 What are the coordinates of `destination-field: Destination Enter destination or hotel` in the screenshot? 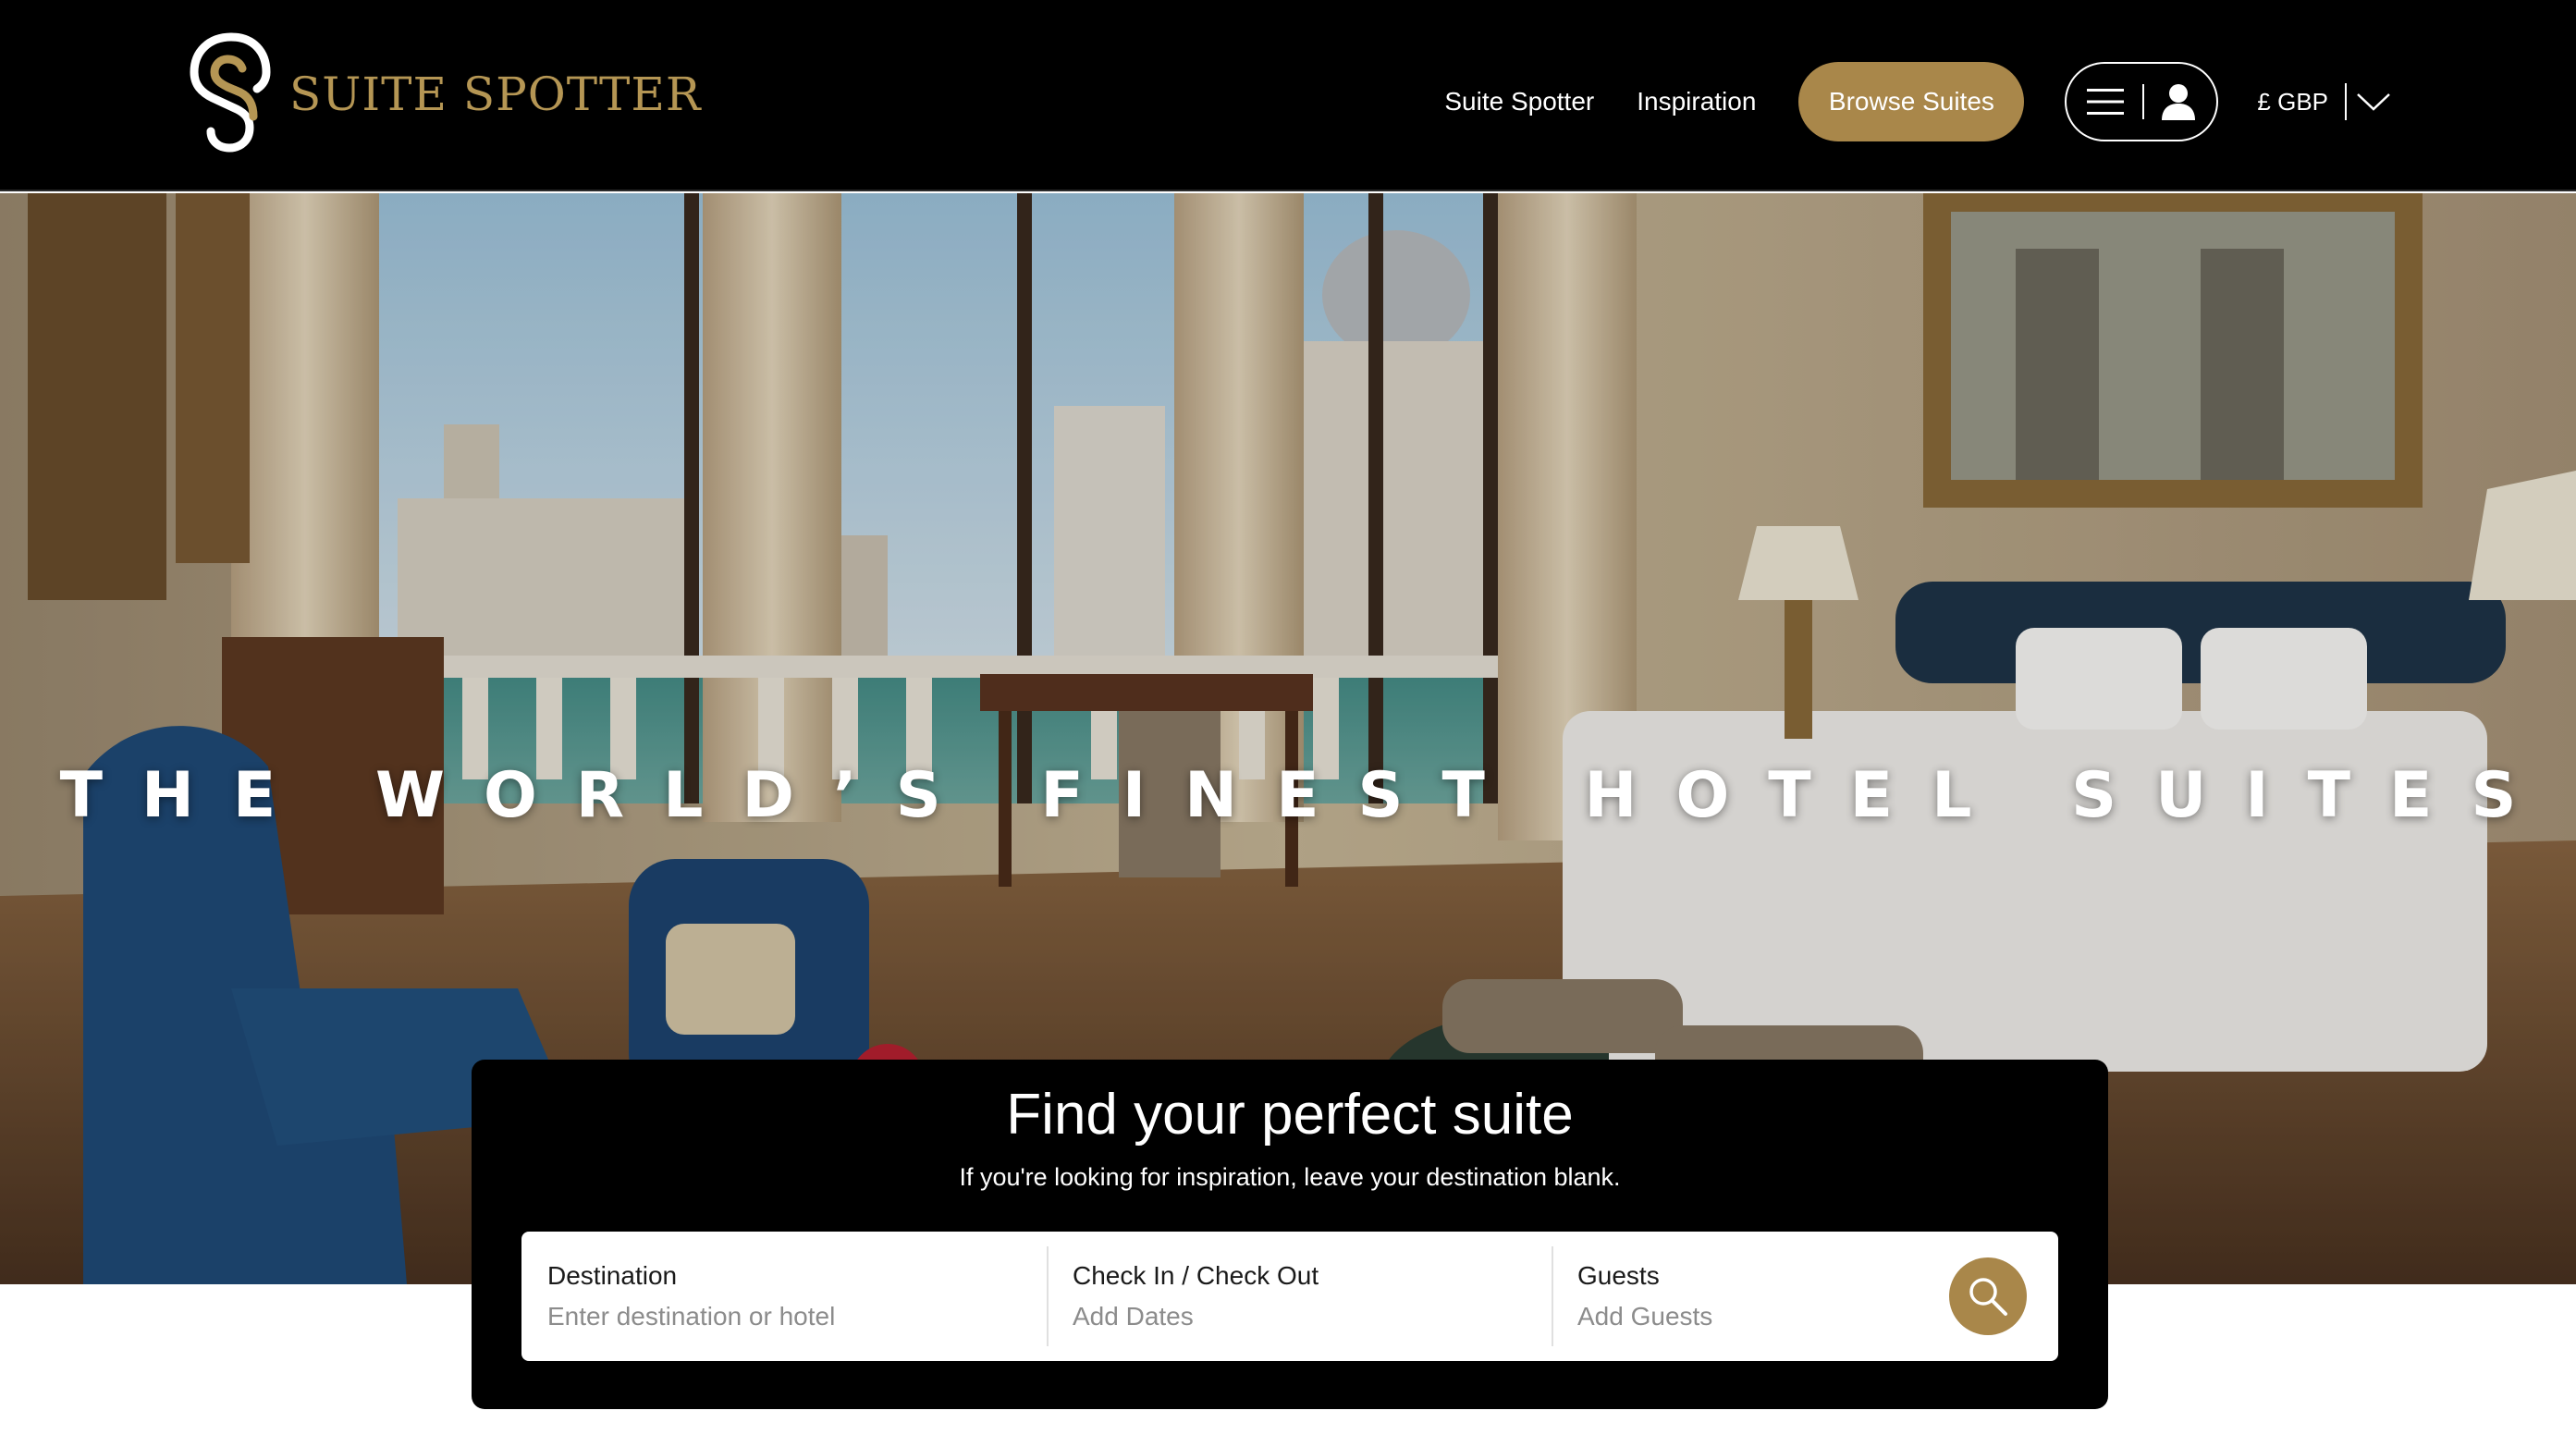 It's located at (784, 1296).